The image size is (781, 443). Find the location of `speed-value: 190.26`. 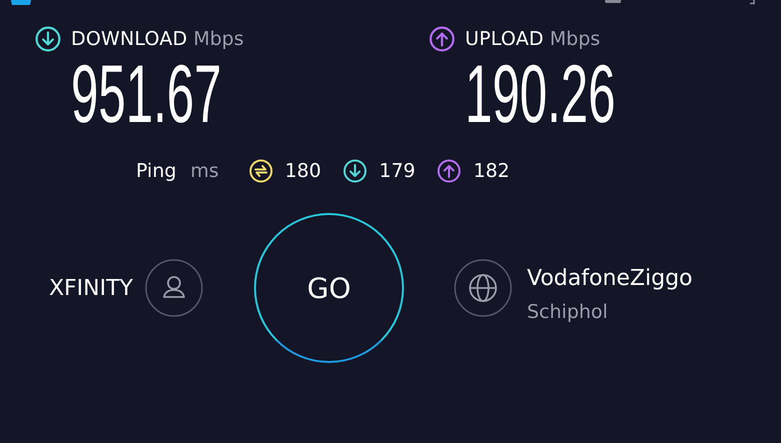

speed-value: 190.26 is located at coordinates (540, 95).